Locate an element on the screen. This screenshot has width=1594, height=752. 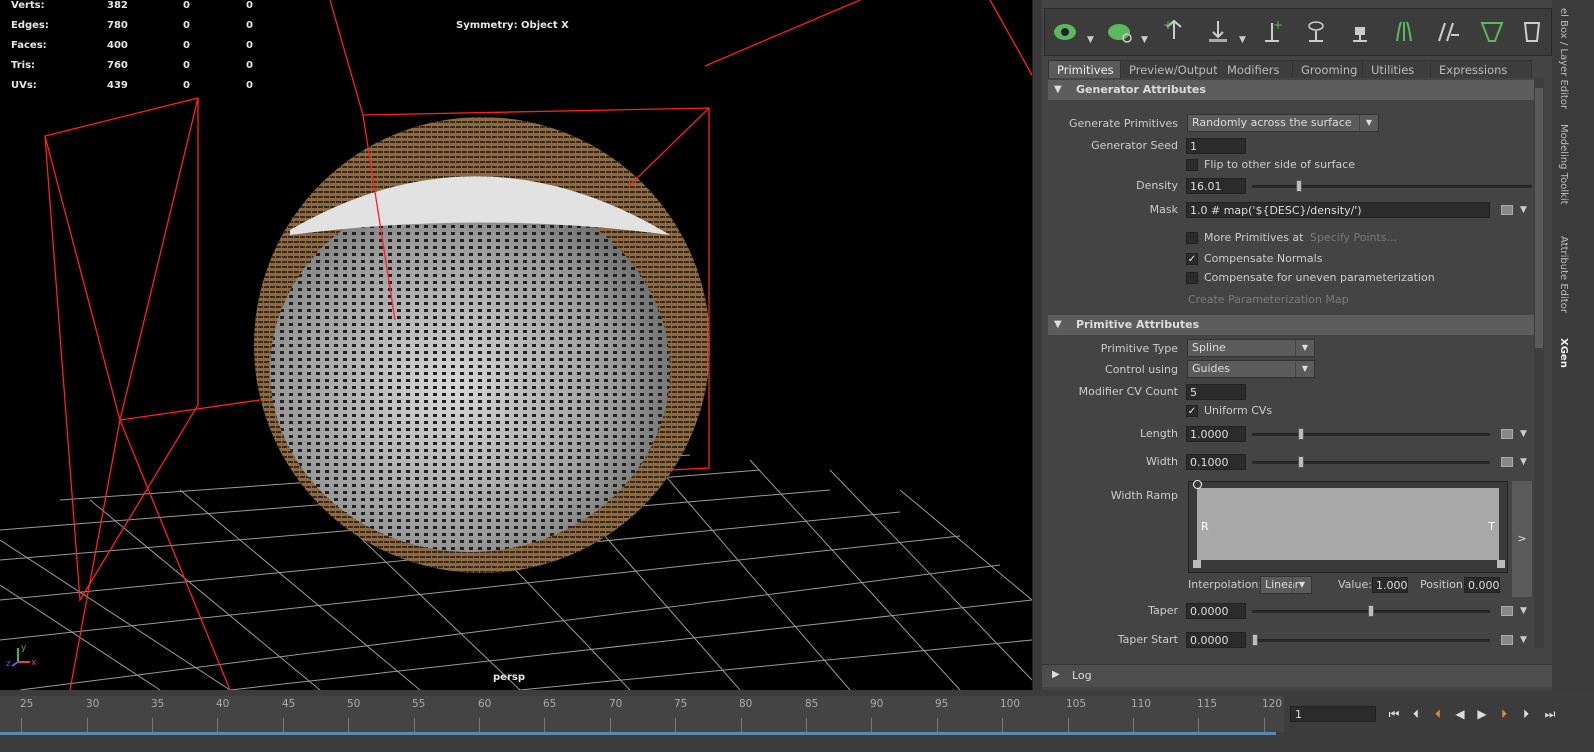
more-primitives-checkbox is located at coordinates (1192, 238).